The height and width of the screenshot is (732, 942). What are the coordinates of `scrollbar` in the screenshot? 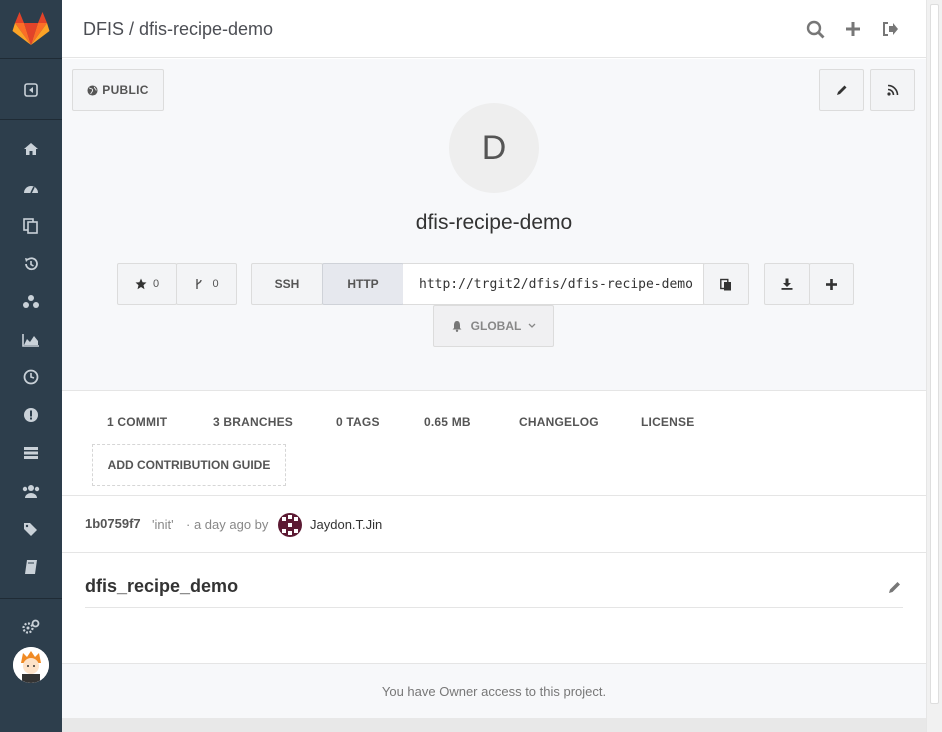 It's located at (934, 366).